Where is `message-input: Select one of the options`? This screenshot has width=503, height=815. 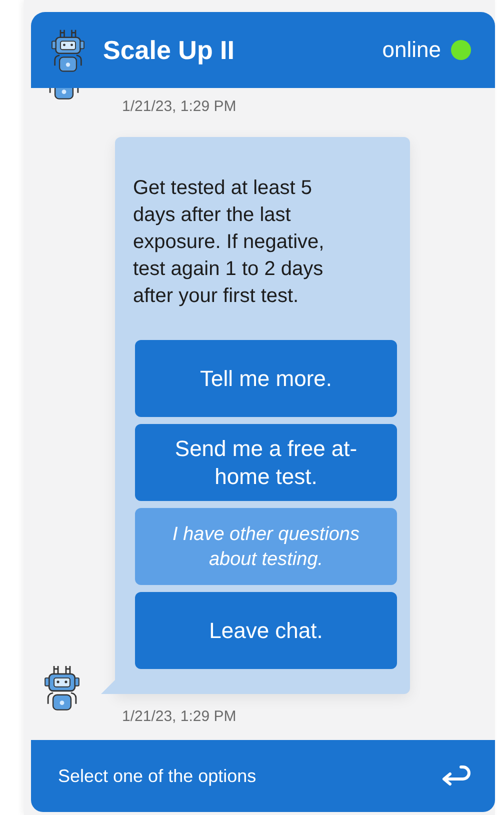 message-input: Select one of the options is located at coordinates (247, 776).